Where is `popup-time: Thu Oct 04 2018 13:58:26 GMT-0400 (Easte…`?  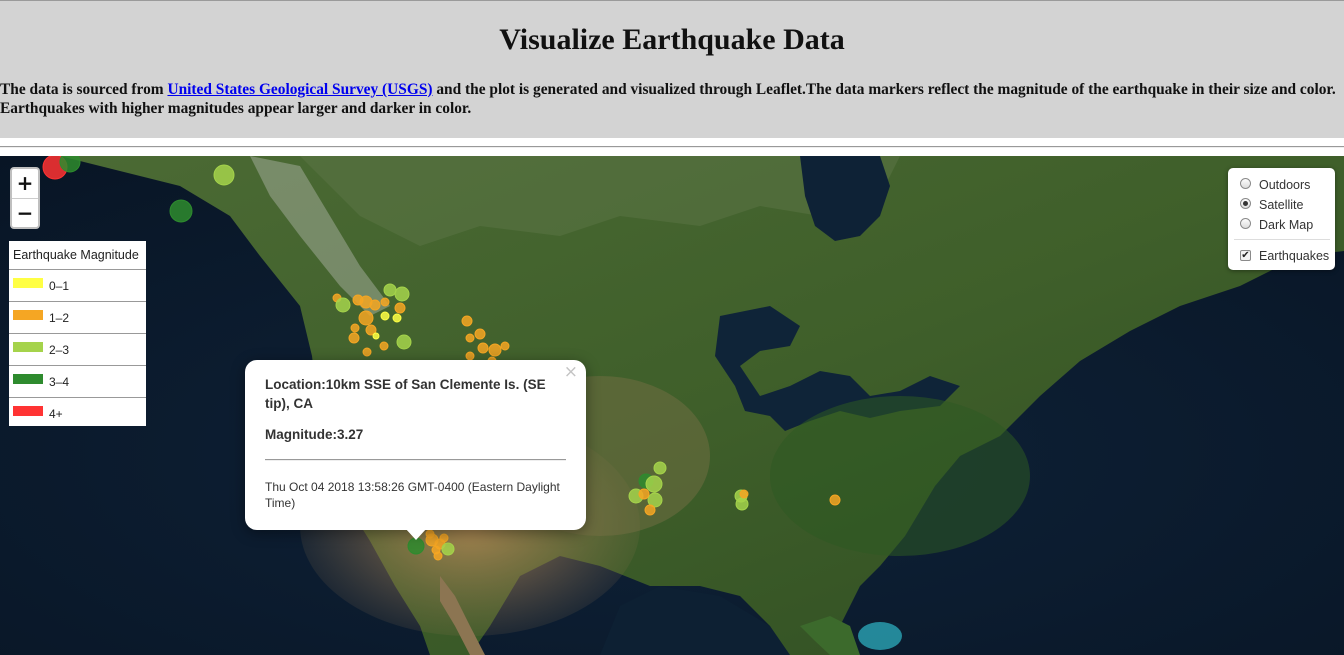
popup-time: Thu Oct 04 2018 13:58:26 GMT-0400 (Easte… is located at coordinates (412, 495).